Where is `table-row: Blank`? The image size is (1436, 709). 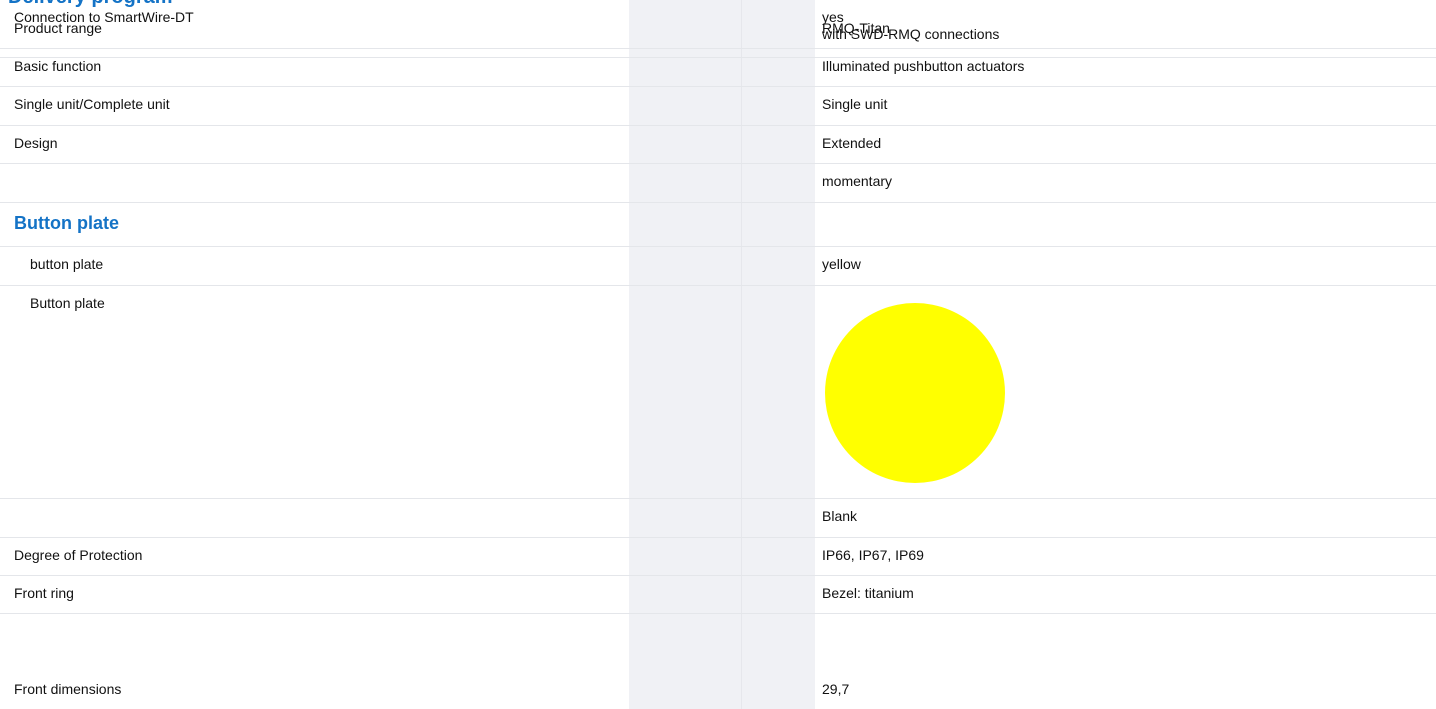
table-row: Blank is located at coordinates (718, 518).